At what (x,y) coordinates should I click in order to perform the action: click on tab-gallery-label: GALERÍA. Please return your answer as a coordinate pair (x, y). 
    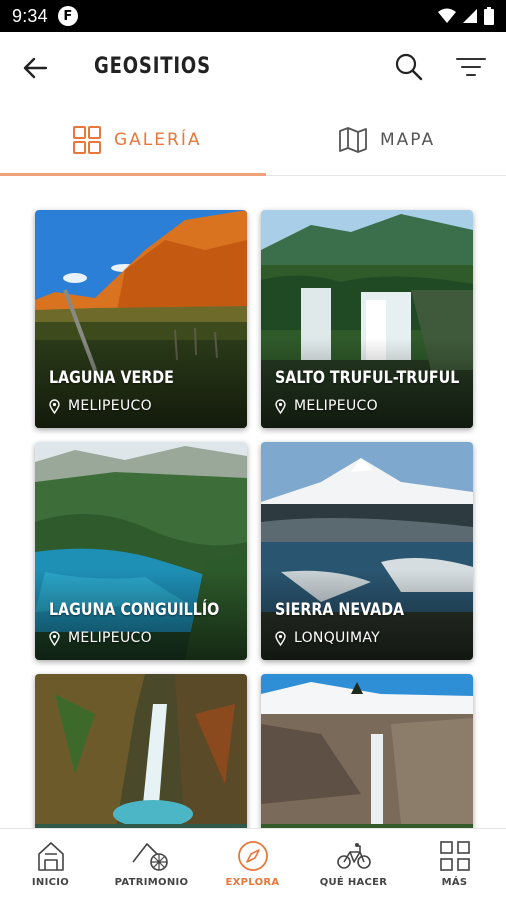
    Looking at the image, I should click on (158, 140).